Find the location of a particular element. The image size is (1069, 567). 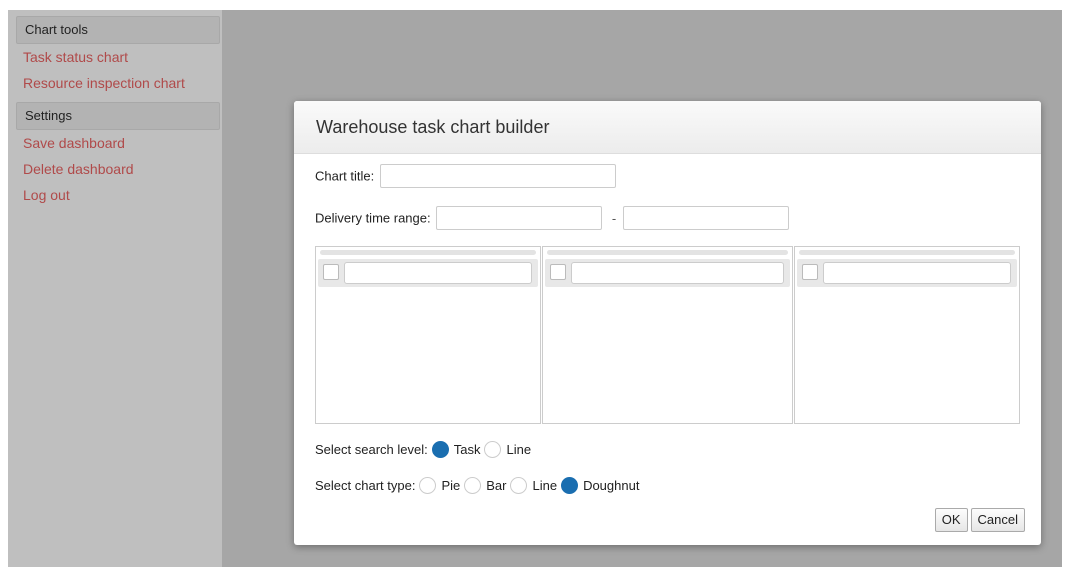

dialog-title: Warehouse task chart builder is located at coordinates (667, 127).